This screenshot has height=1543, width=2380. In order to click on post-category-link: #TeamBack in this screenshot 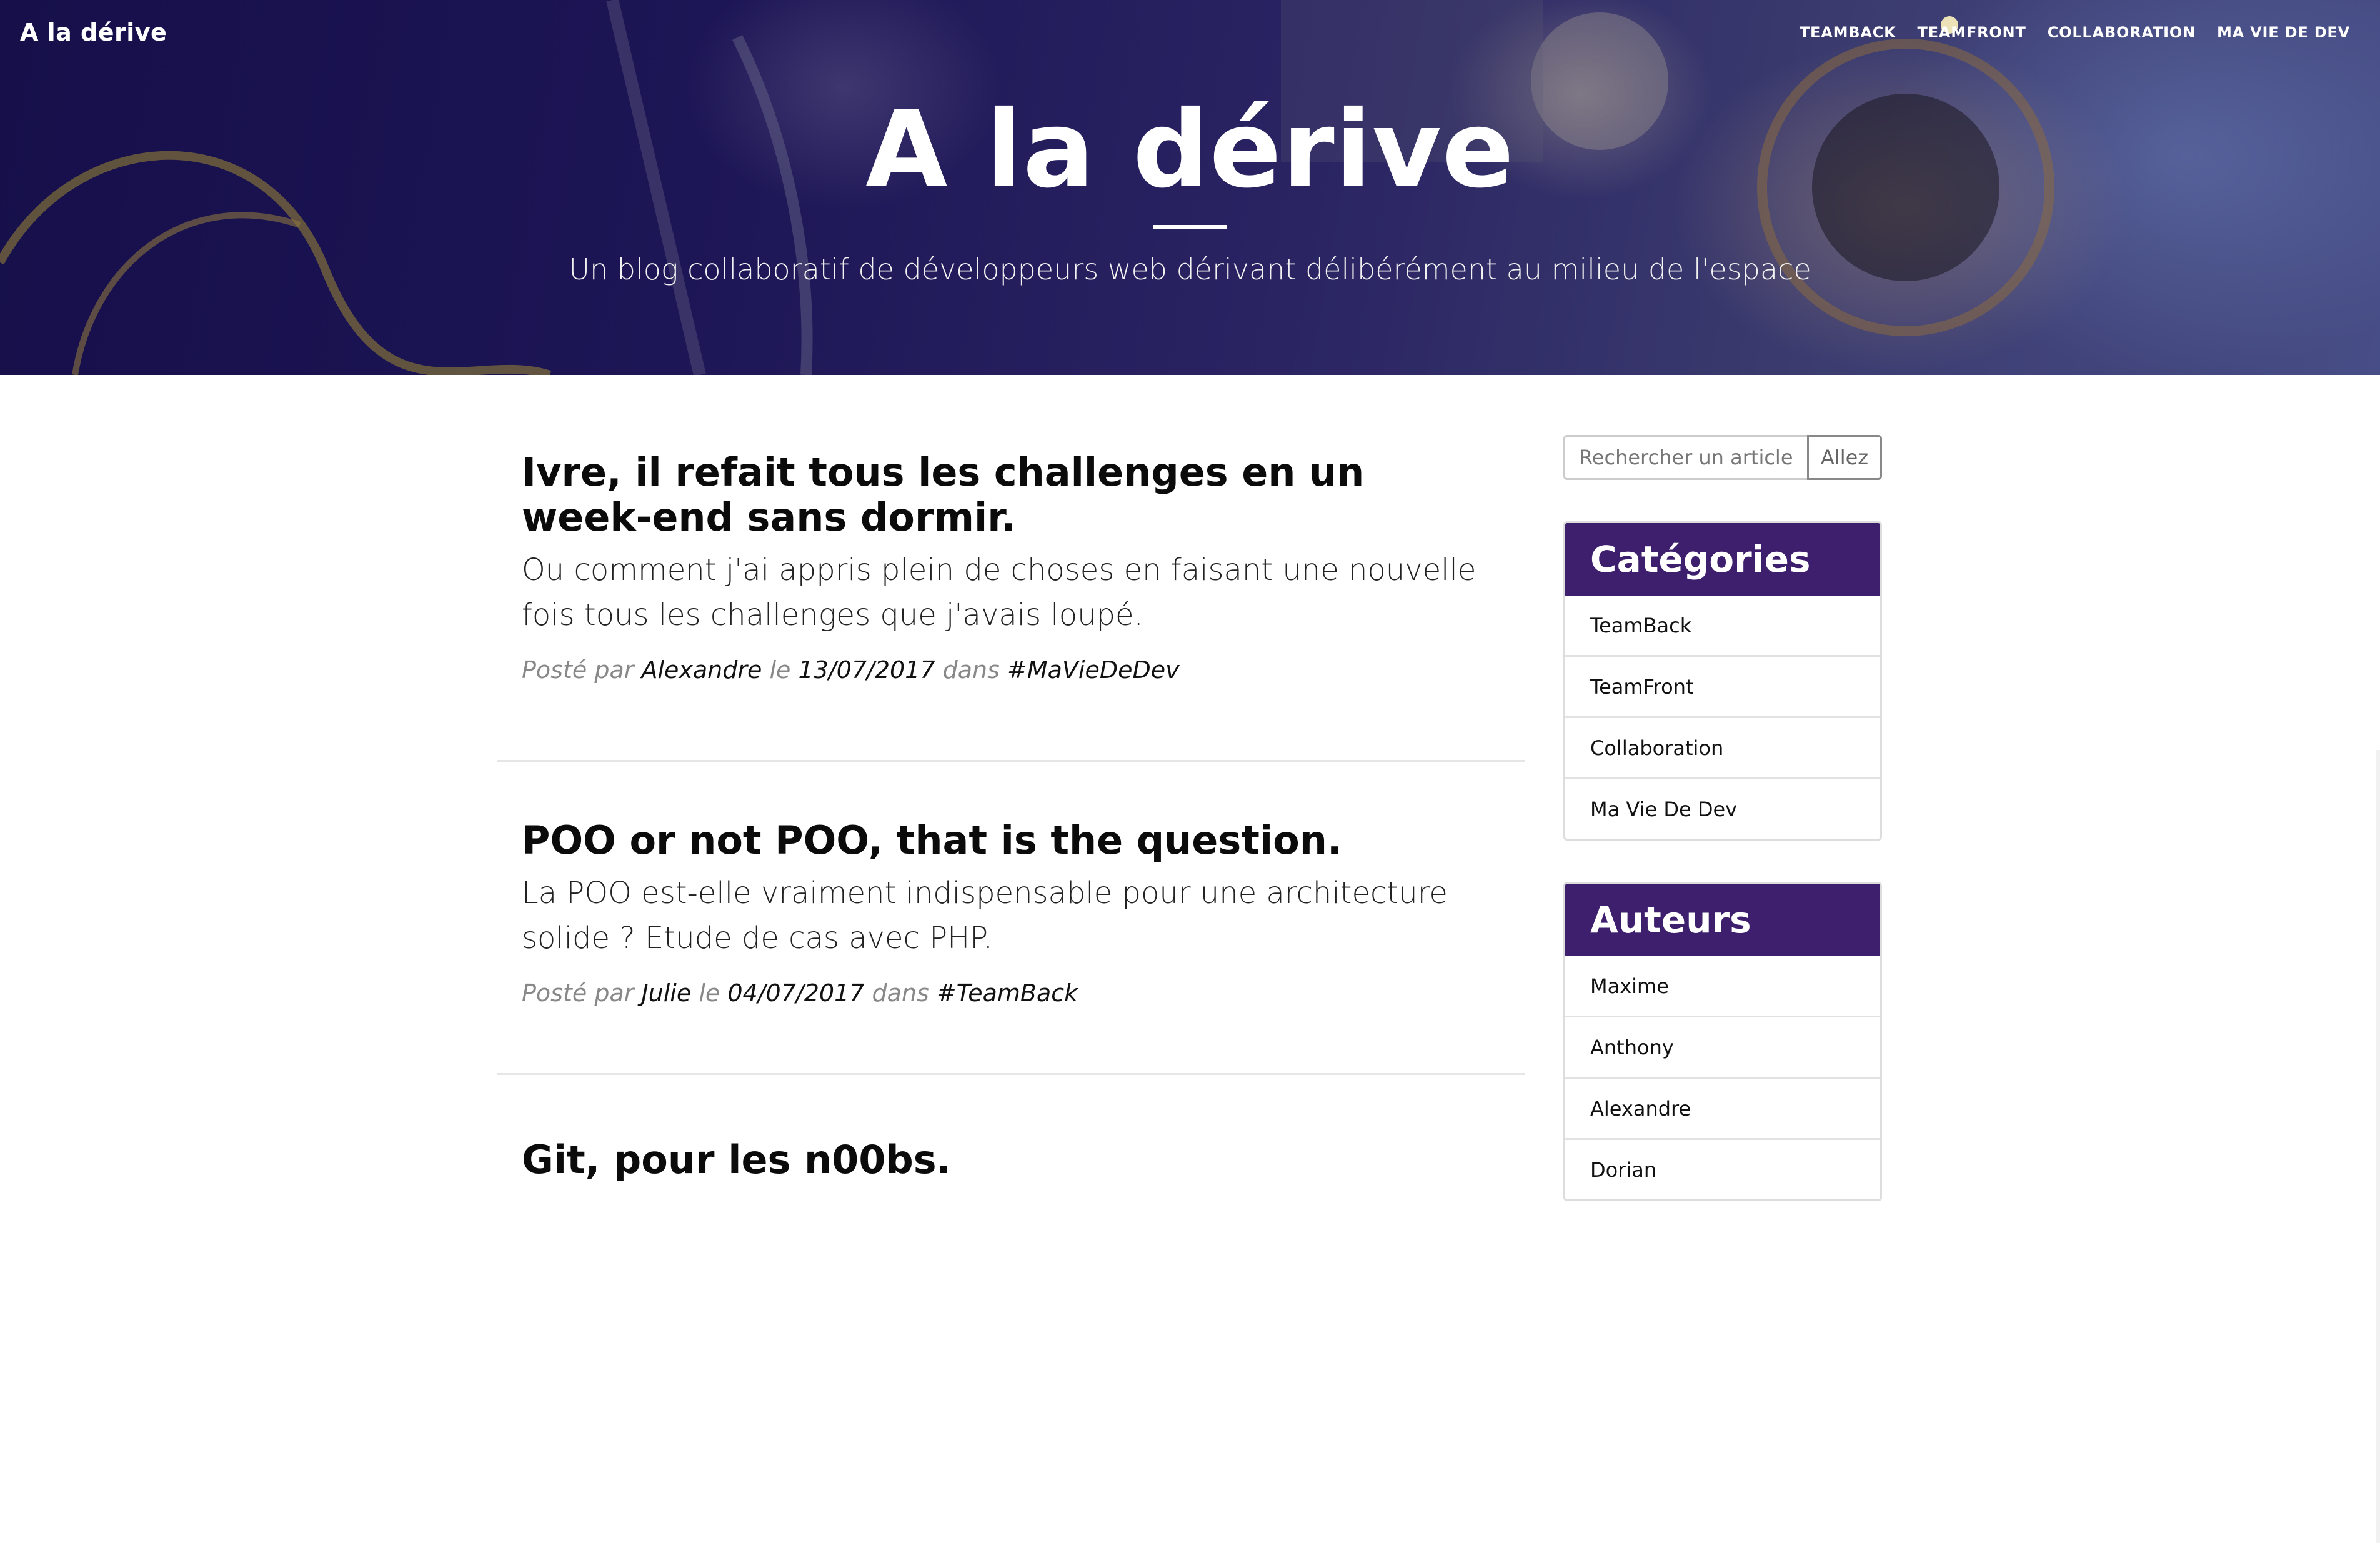, I will do `click(1008, 993)`.